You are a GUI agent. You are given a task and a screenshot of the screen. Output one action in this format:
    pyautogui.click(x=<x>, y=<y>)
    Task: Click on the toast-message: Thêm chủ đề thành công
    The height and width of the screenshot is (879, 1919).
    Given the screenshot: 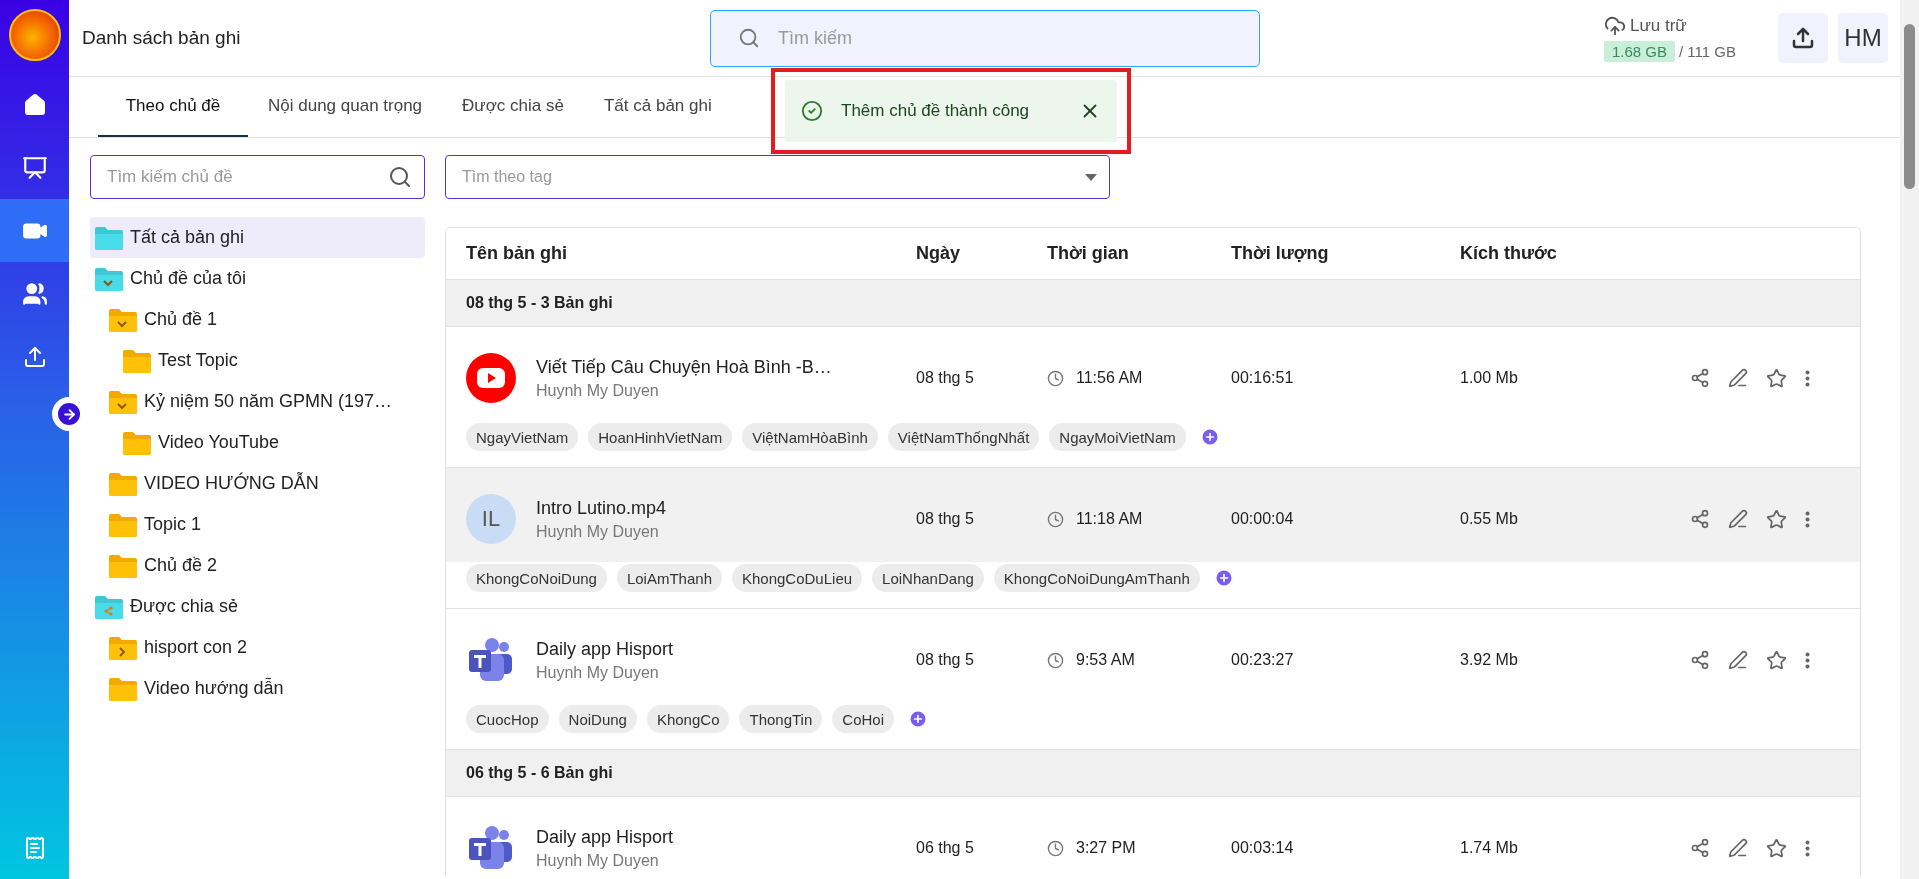 What is the action you would take?
    pyautogui.click(x=935, y=111)
    